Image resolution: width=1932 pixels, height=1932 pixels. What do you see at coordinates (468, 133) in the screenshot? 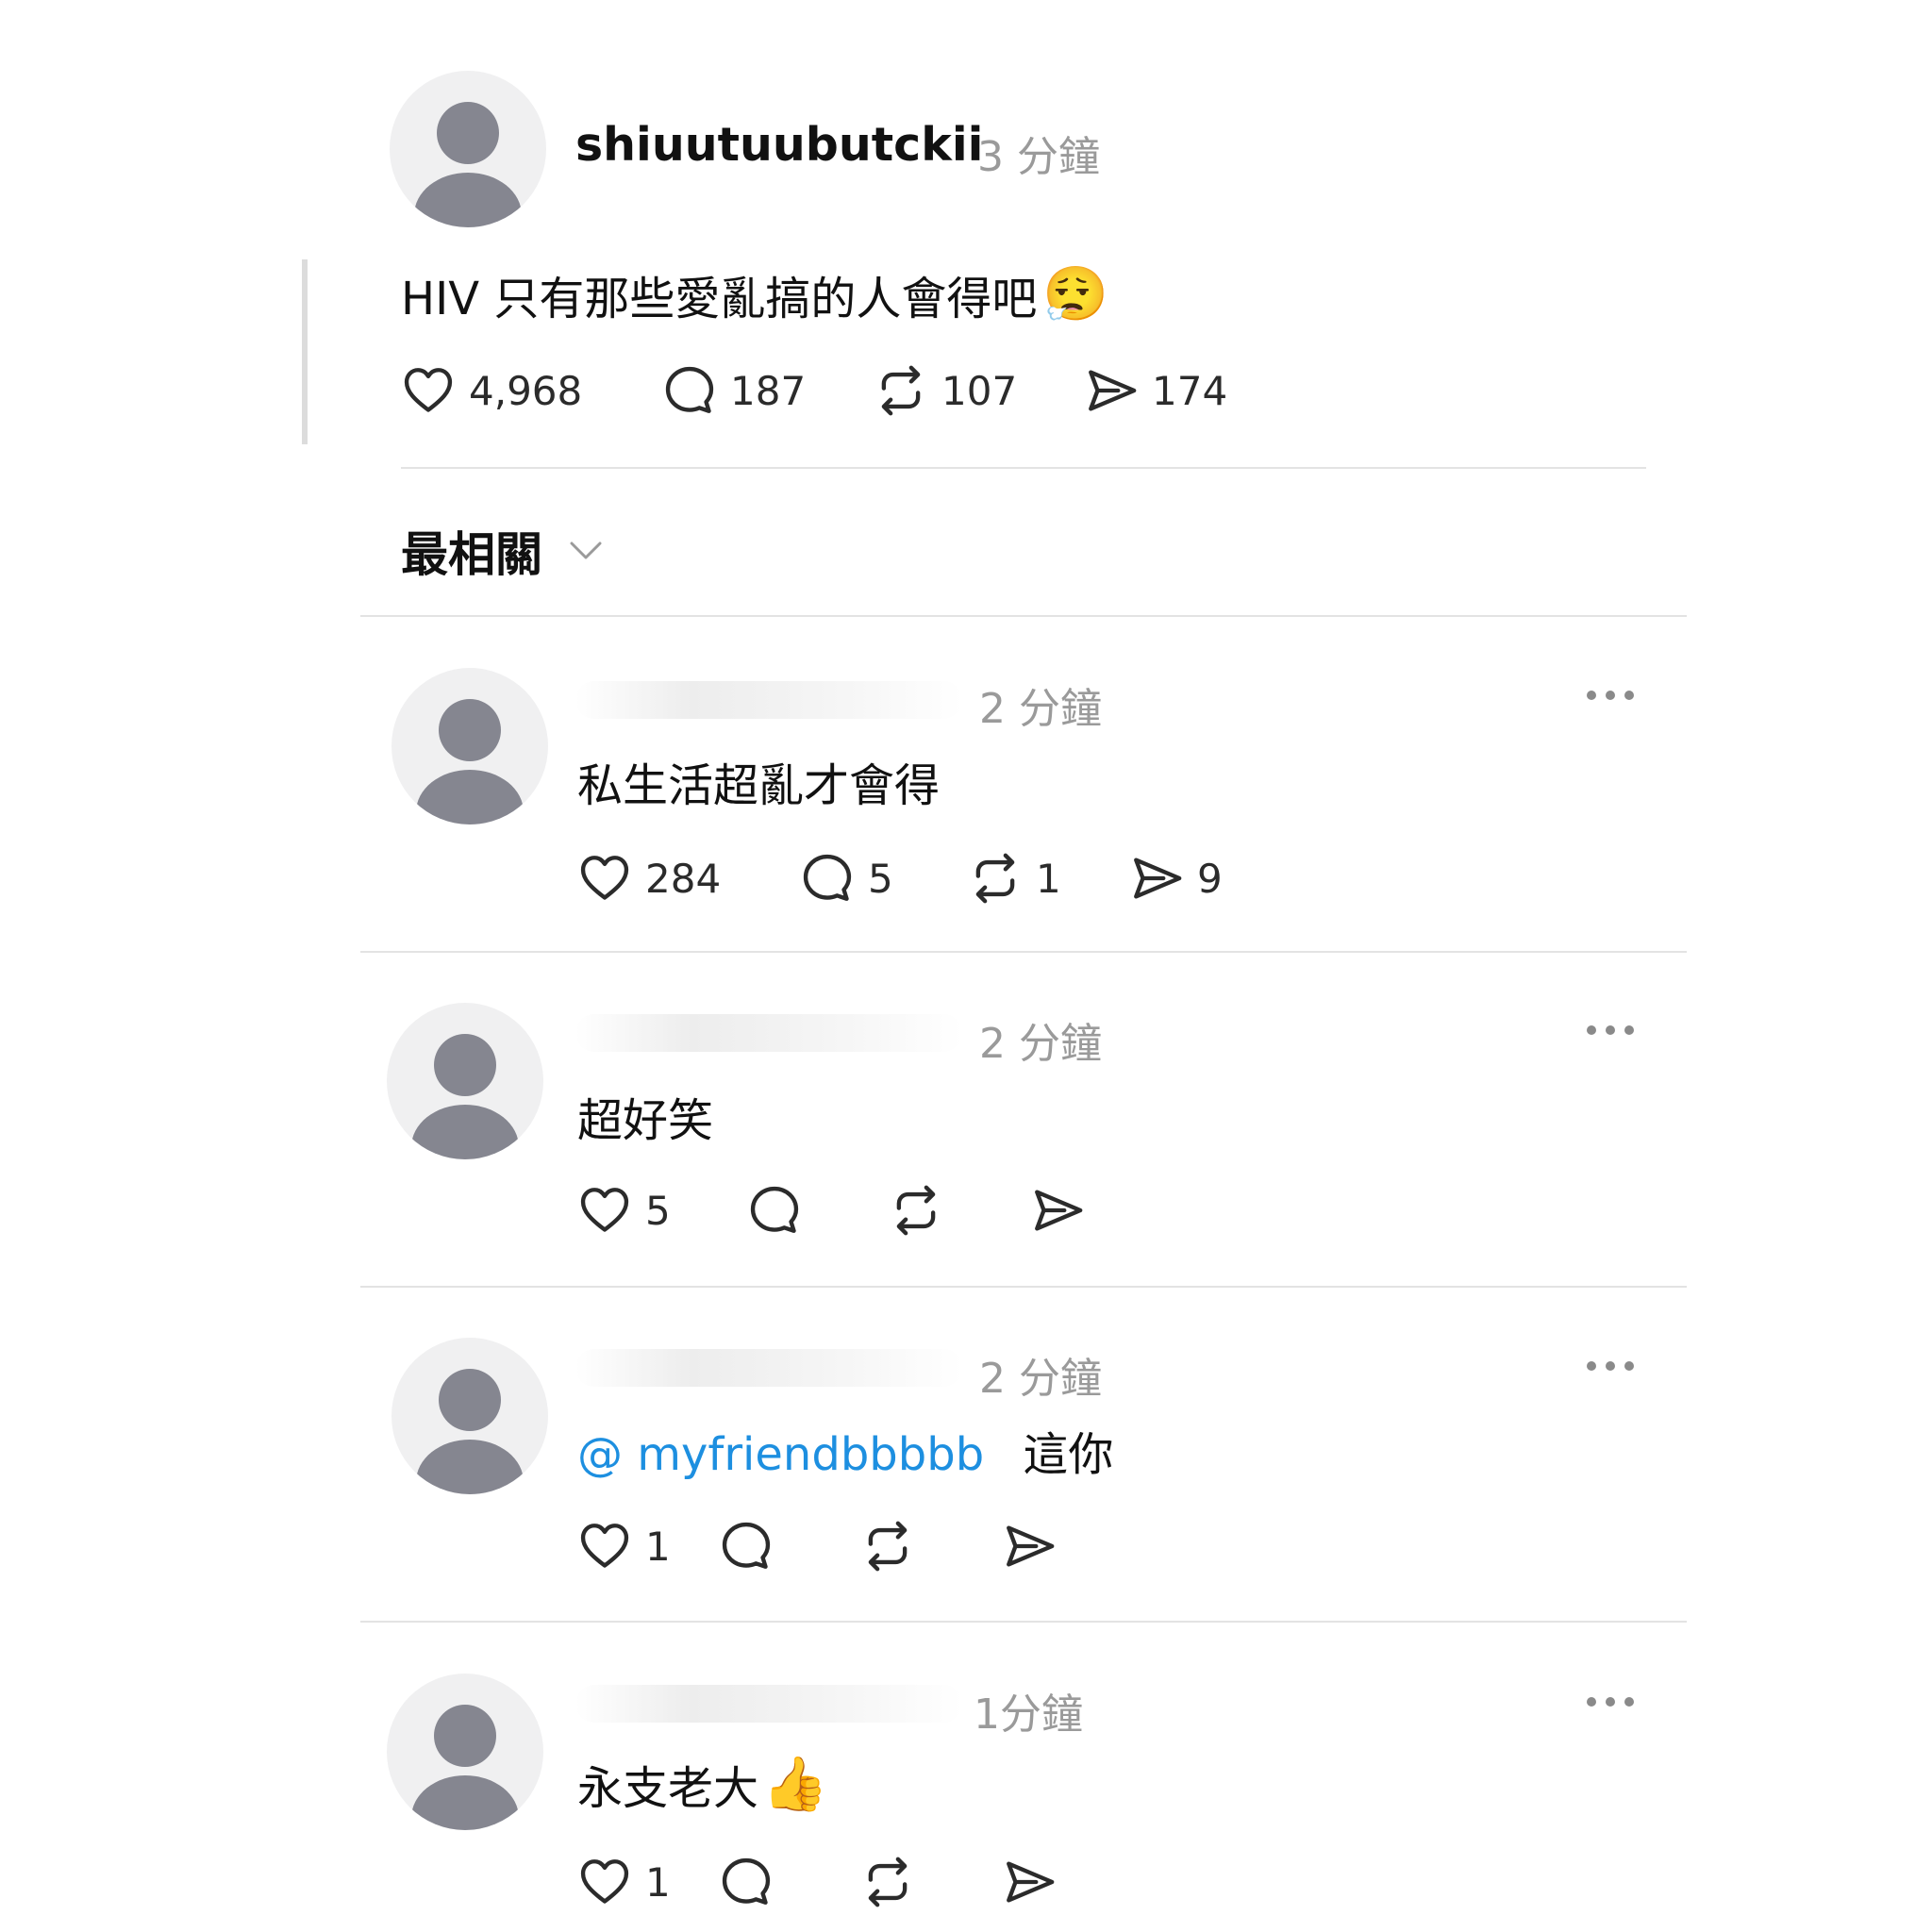
I see `avatar-head-shape` at bounding box center [468, 133].